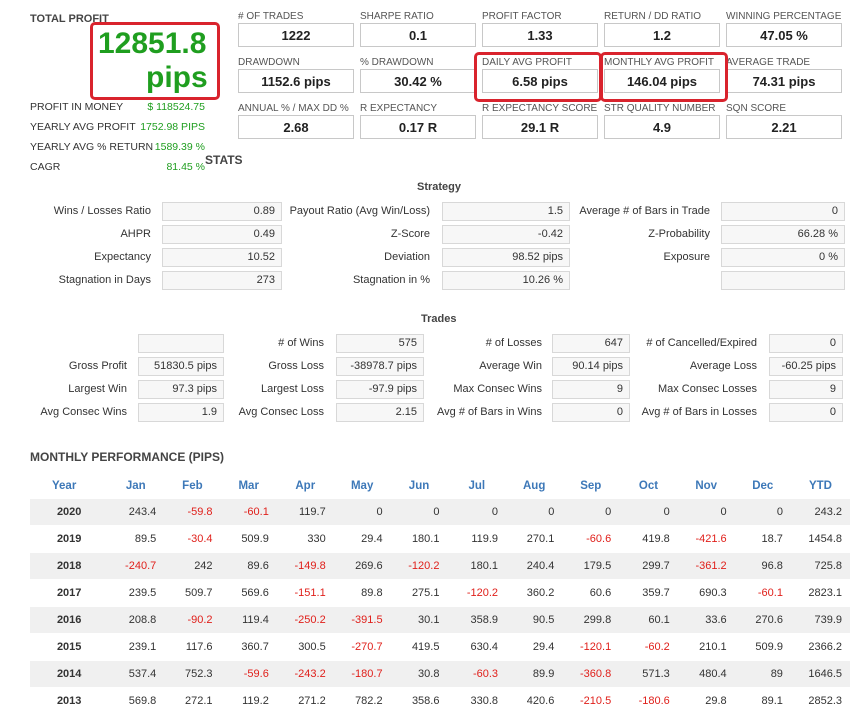 The height and width of the screenshot is (714, 866). I want to click on month-cell: 480.4, so click(706, 674).